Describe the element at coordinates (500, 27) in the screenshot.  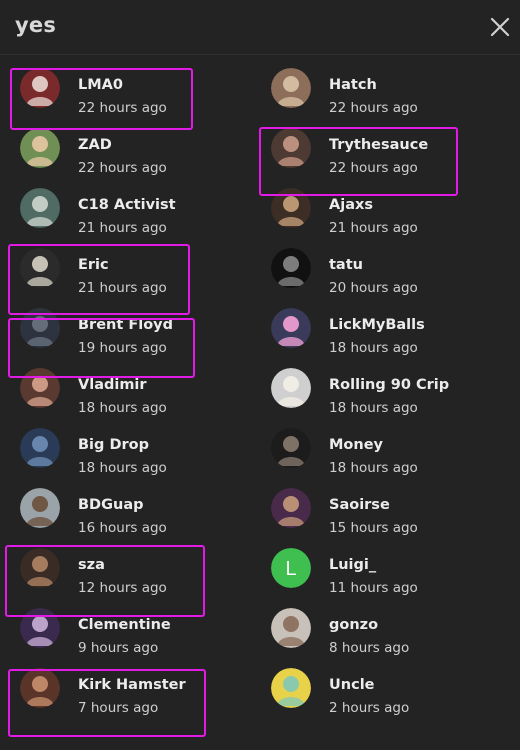
I see `close-icon` at that location.